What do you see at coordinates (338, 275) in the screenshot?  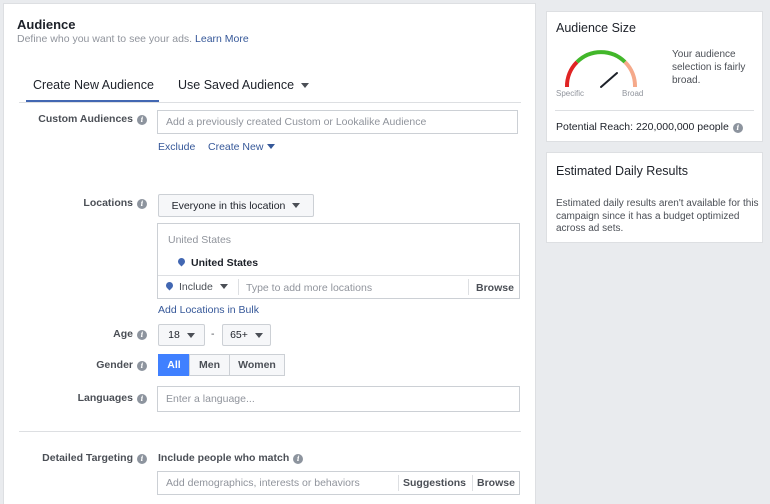 I see `location-box-divider` at bounding box center [338, 275].